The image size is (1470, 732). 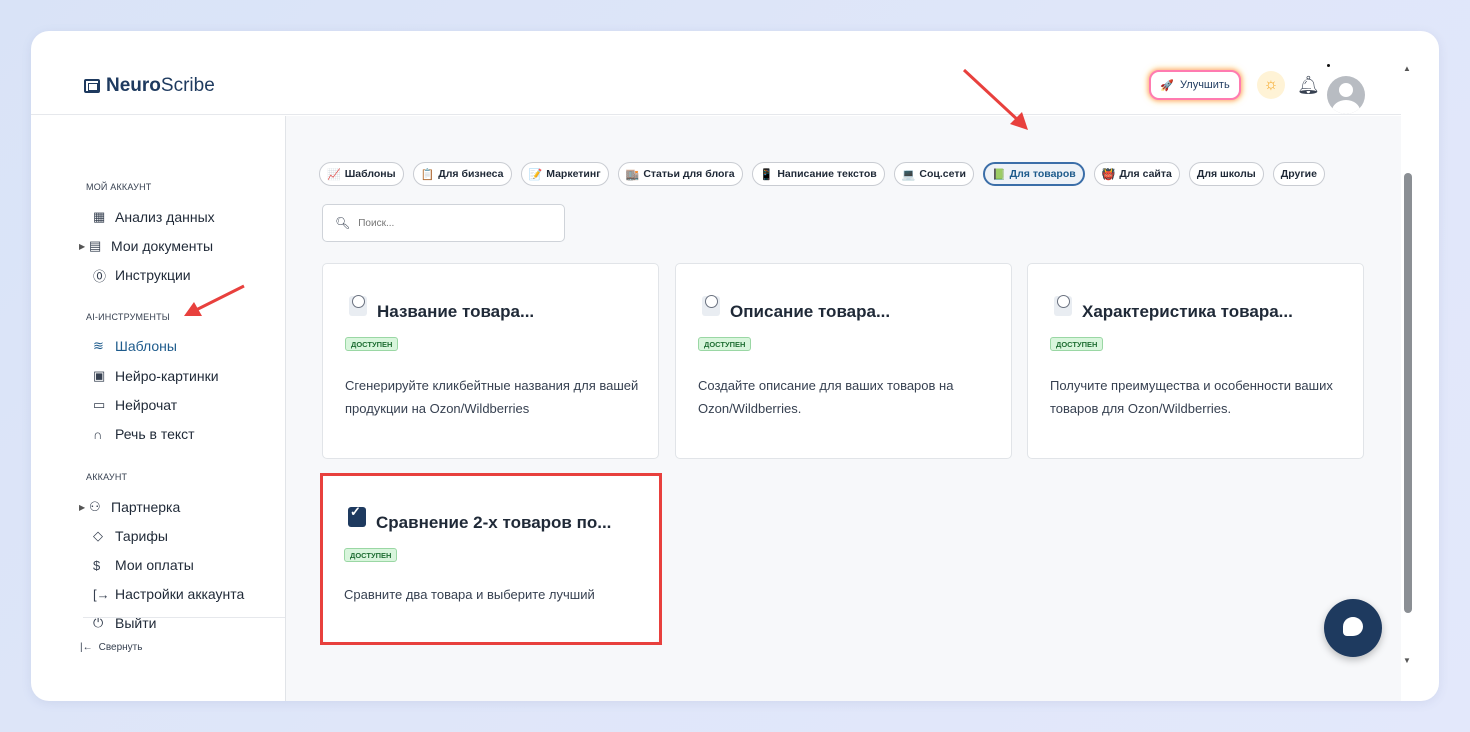 I want to click on sidebar-item-neurochat: ▭ Нейрочат, so click(x=130, y=405).